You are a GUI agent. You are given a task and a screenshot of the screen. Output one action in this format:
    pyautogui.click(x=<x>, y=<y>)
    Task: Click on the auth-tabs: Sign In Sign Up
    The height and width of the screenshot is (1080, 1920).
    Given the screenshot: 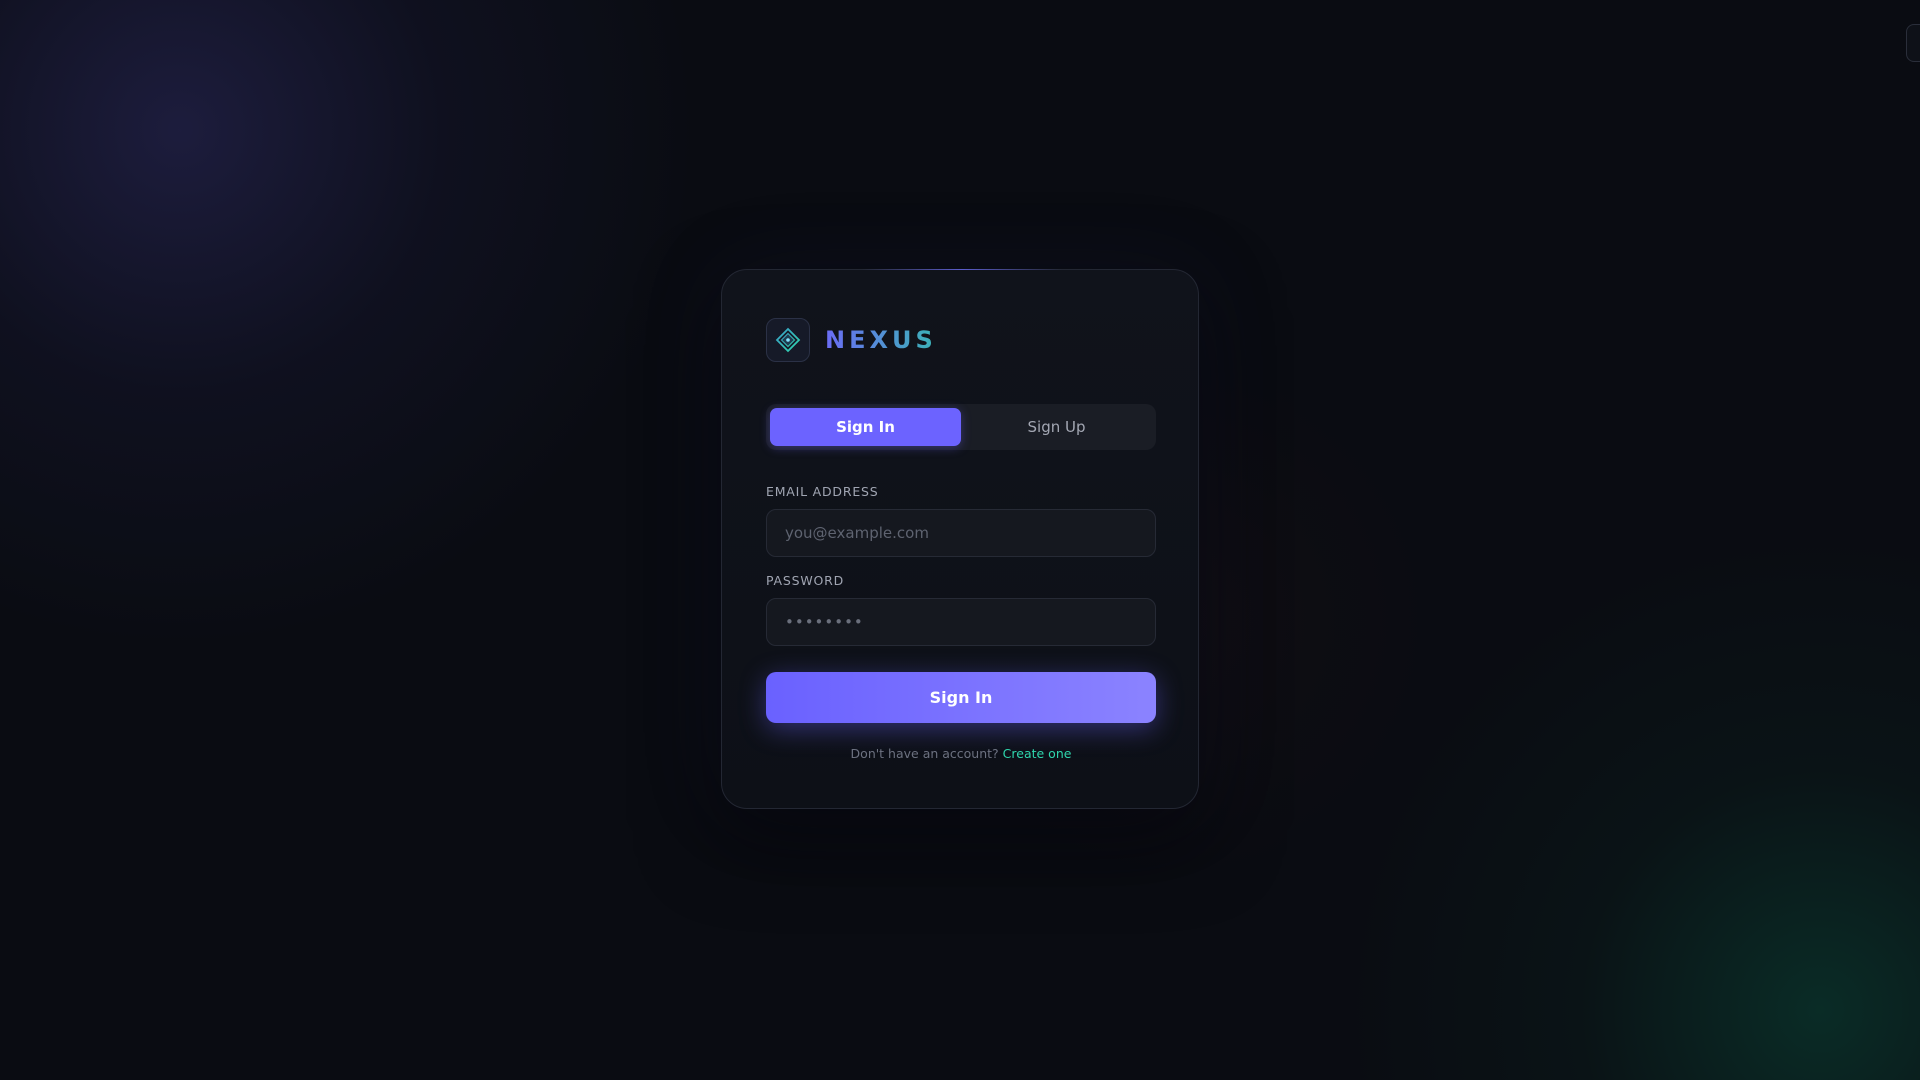 What is the action you would take?
    pyautogui.click(x=961, y=427)
    